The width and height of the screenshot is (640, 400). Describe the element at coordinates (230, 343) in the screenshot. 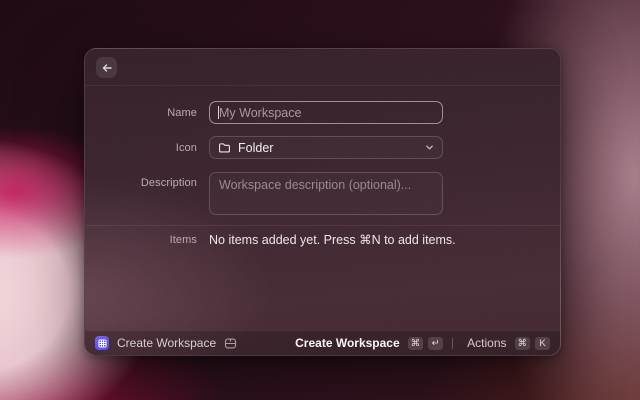

I see `save-icon` at that location.